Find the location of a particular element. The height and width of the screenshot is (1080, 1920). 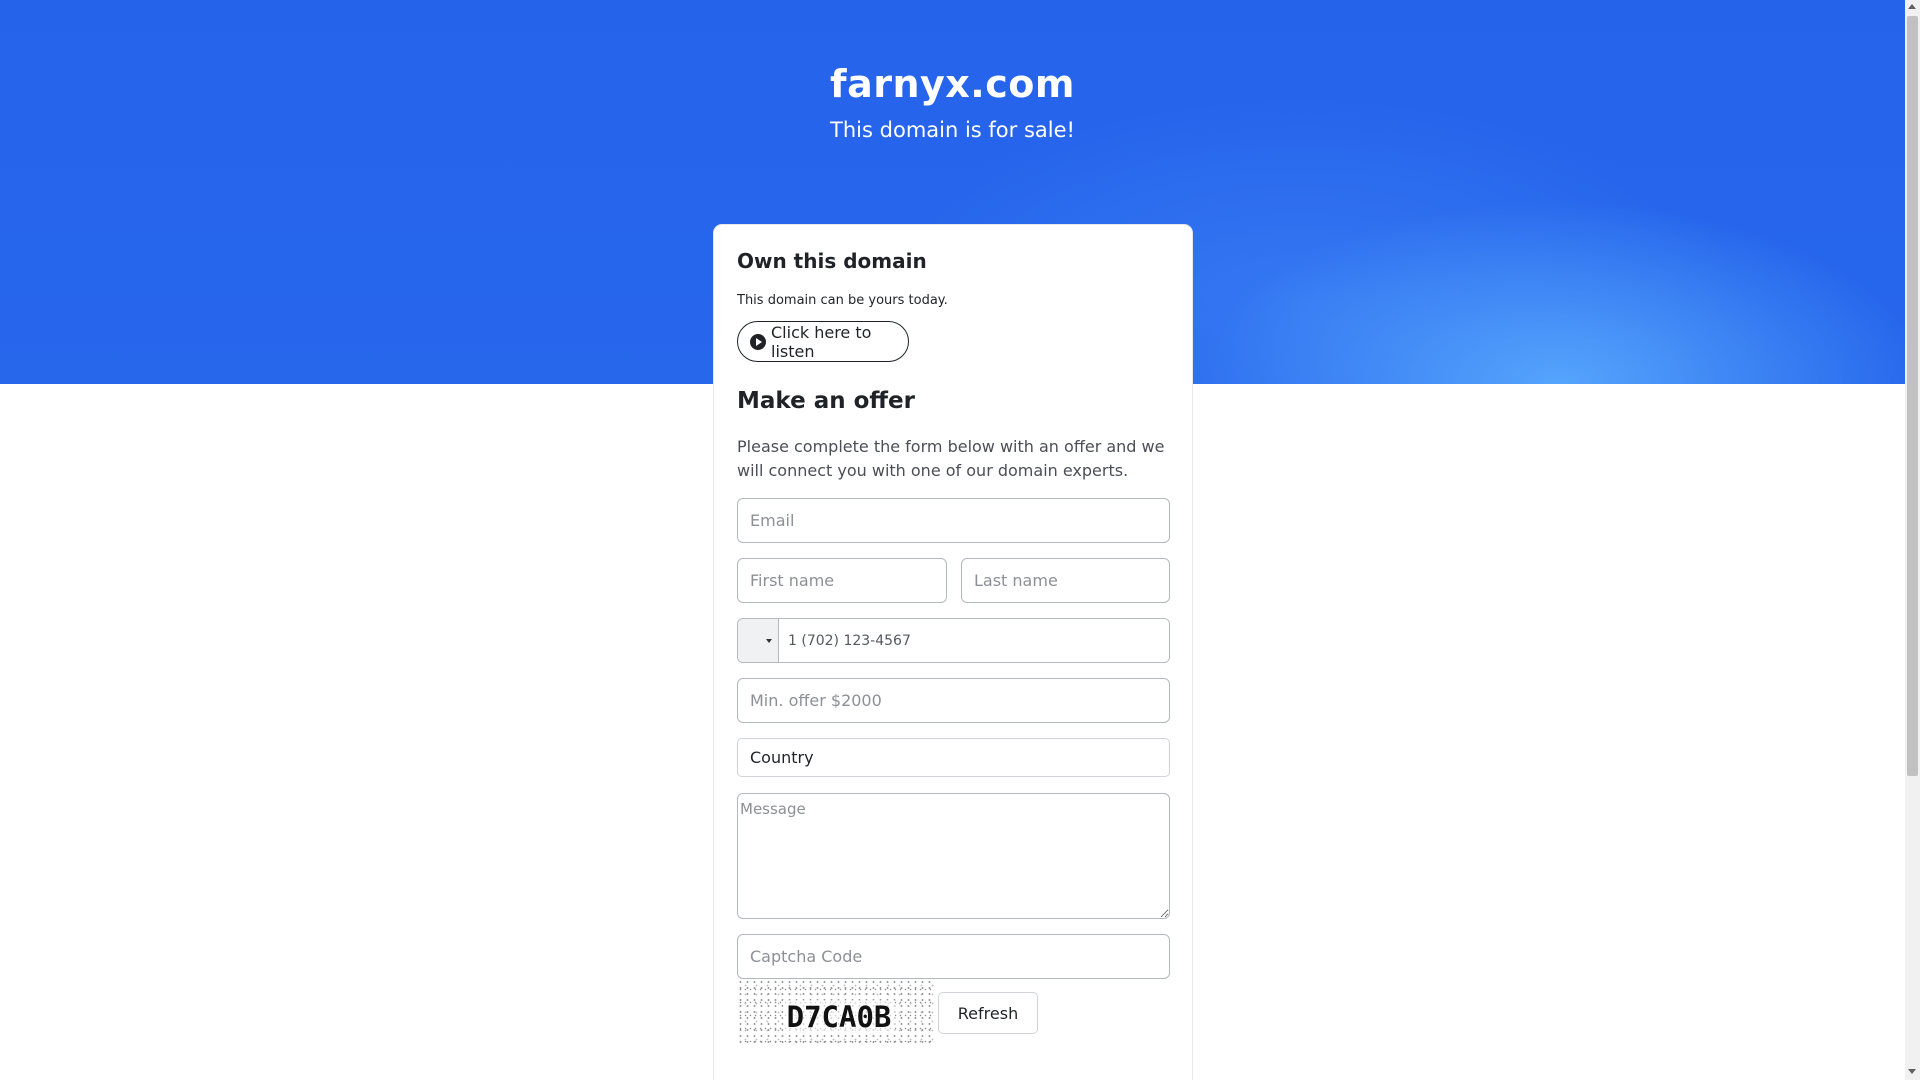

page-scrollbar is located at coordinates (1912, 540).